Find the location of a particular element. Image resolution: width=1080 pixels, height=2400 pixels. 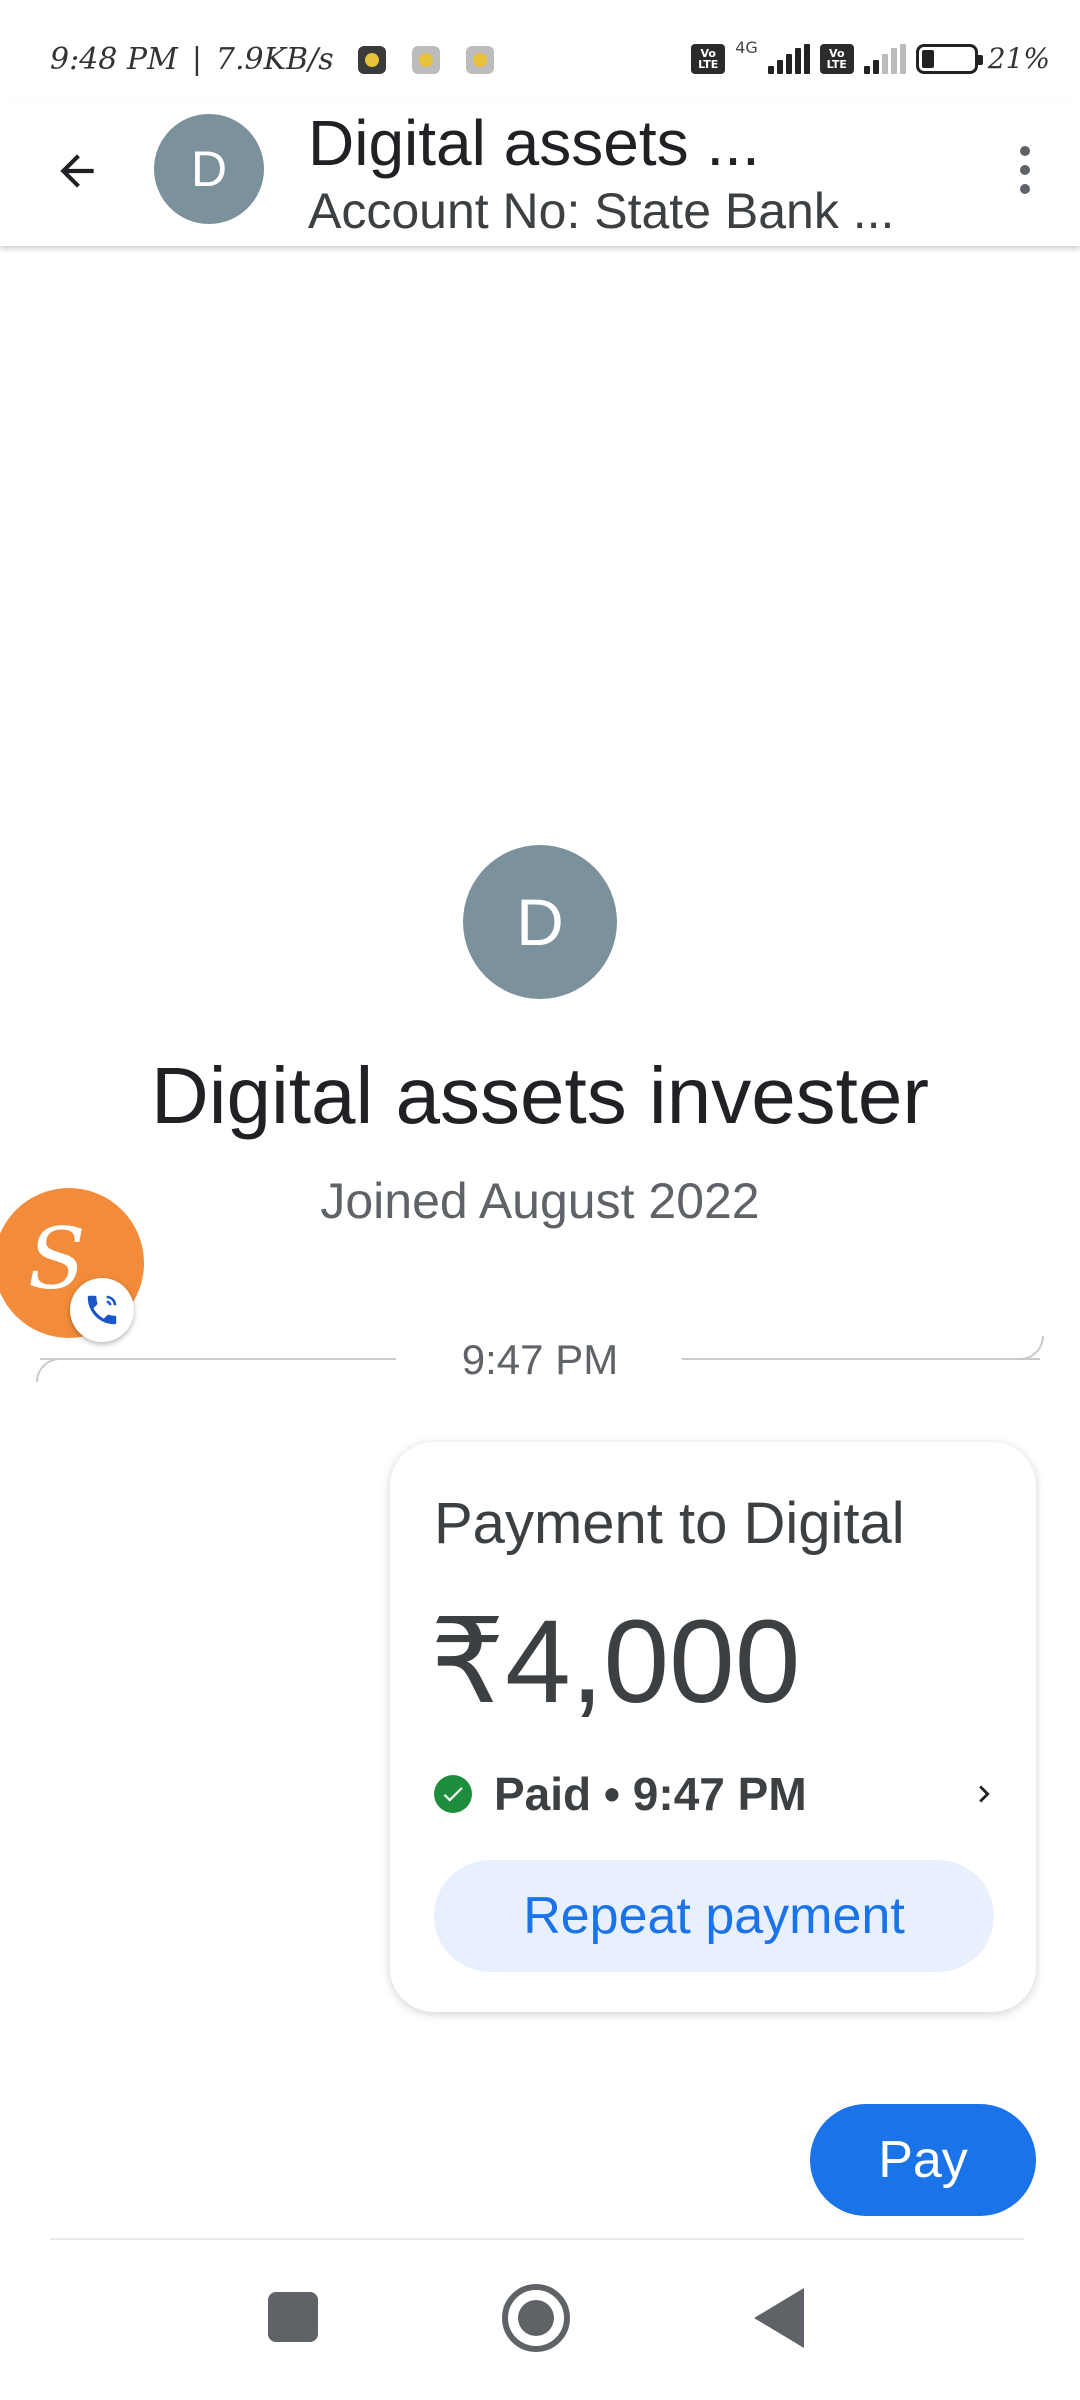

payment-amount: ₹4,000 is located at coordinates (615, 1662).